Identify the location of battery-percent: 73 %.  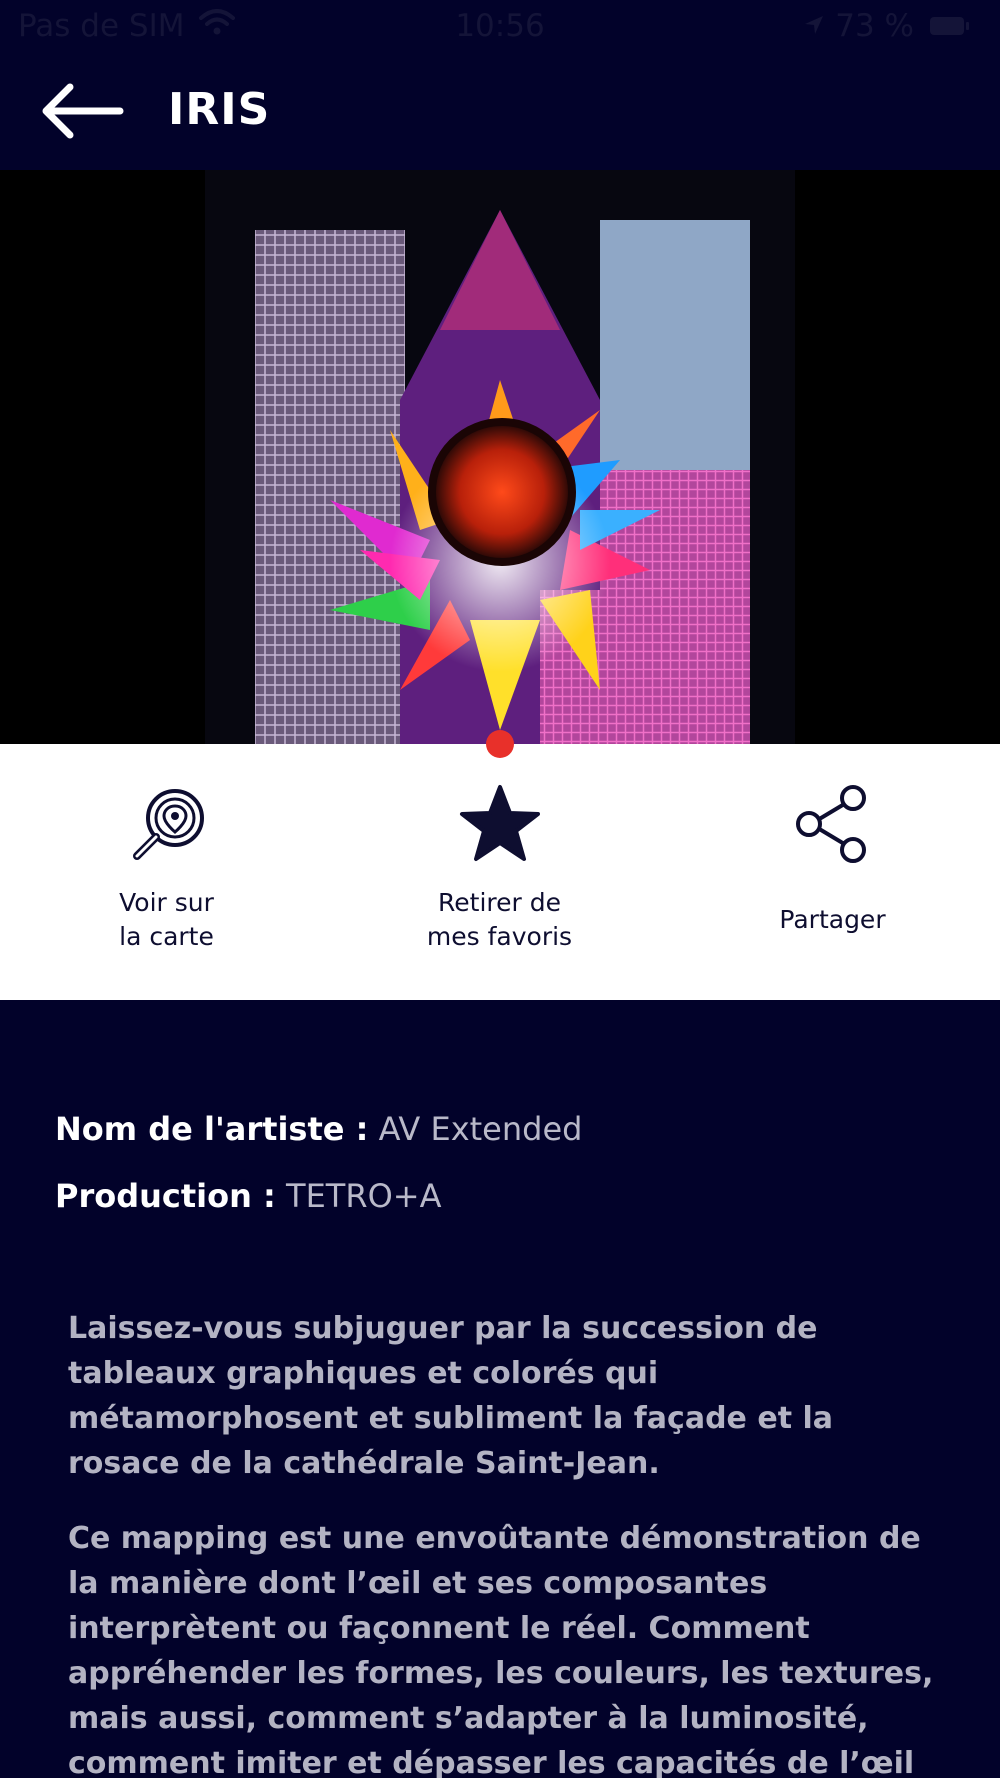
(874, 26).